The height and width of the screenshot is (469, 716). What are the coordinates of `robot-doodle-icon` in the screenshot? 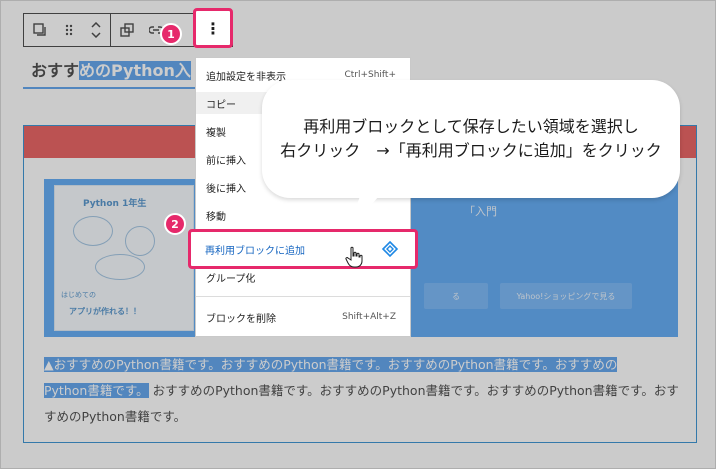 It's located at (120, 267).